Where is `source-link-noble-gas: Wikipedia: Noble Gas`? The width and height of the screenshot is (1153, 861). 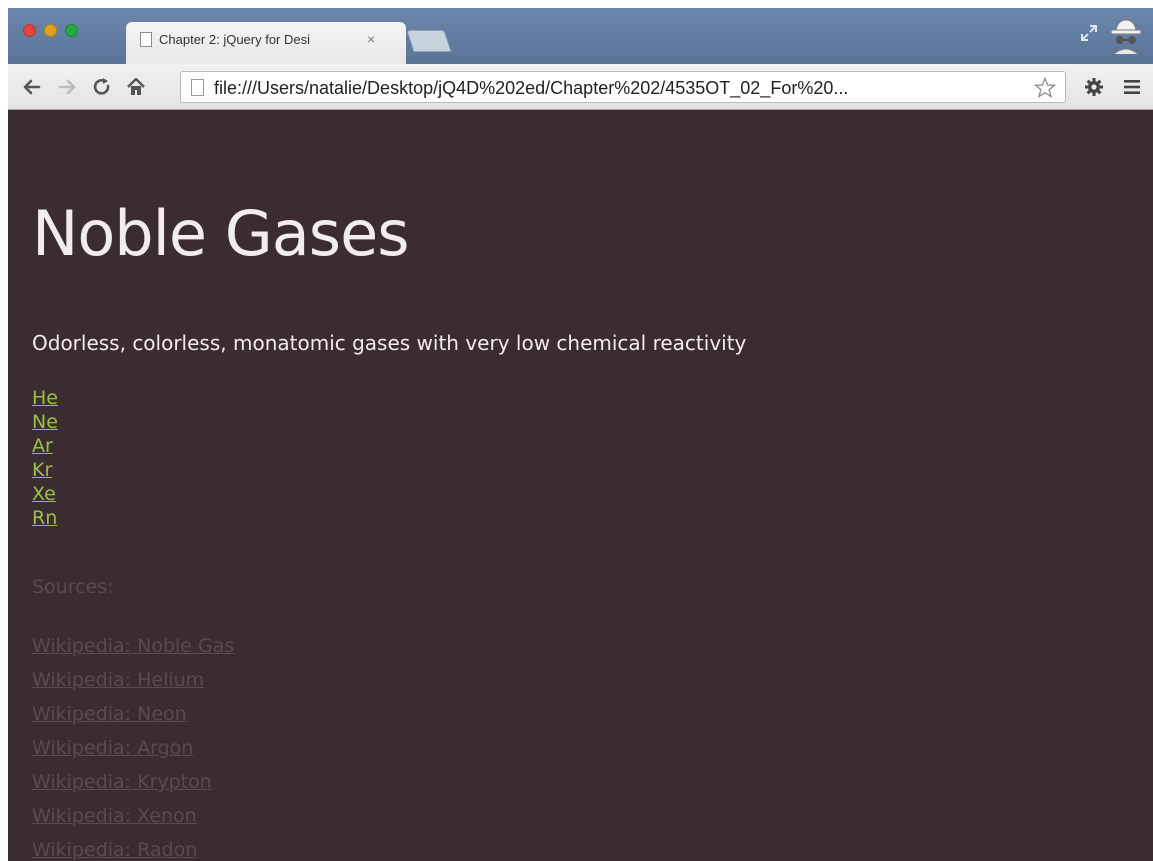 source-link-noble-gas: Wikipedia: Noble Gas is located at coordinates (133, 646).